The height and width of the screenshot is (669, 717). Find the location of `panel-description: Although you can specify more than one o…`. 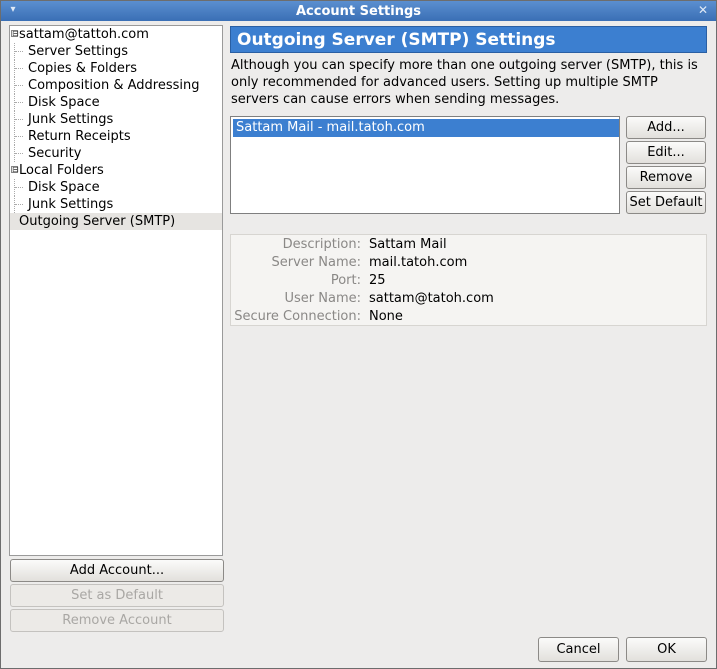

panel-description: Although you can specify more than one o… is located at coordinates (464, 82).